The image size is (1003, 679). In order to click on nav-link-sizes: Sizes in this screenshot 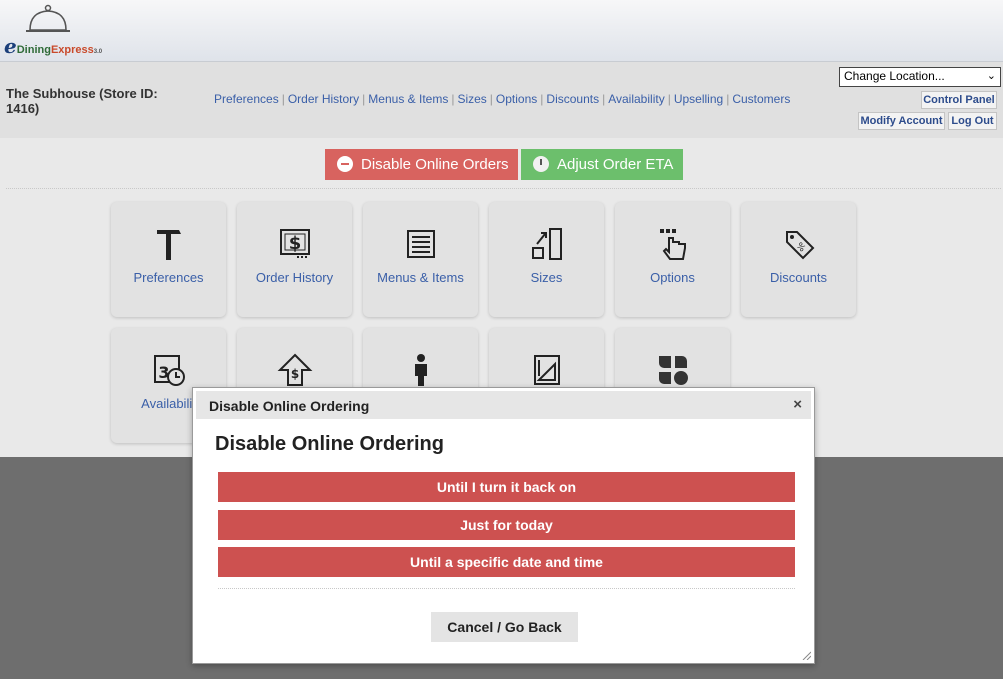, I will do `click(471, 99)`.